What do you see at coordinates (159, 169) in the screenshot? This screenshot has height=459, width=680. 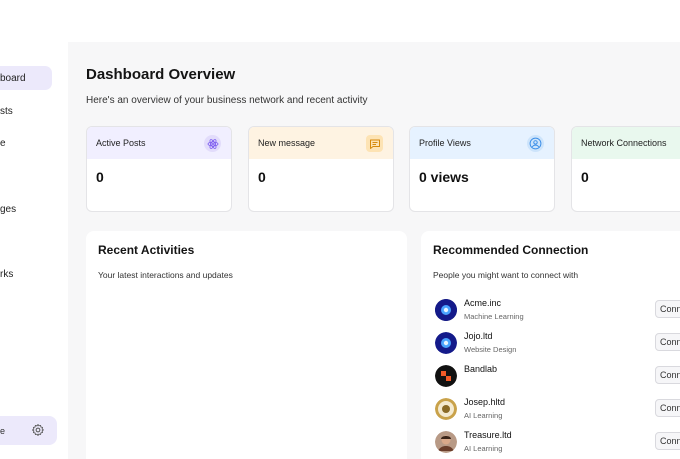 I see `stat-card-active-posts: Active Posts 0` at bounding box center [159, 169].